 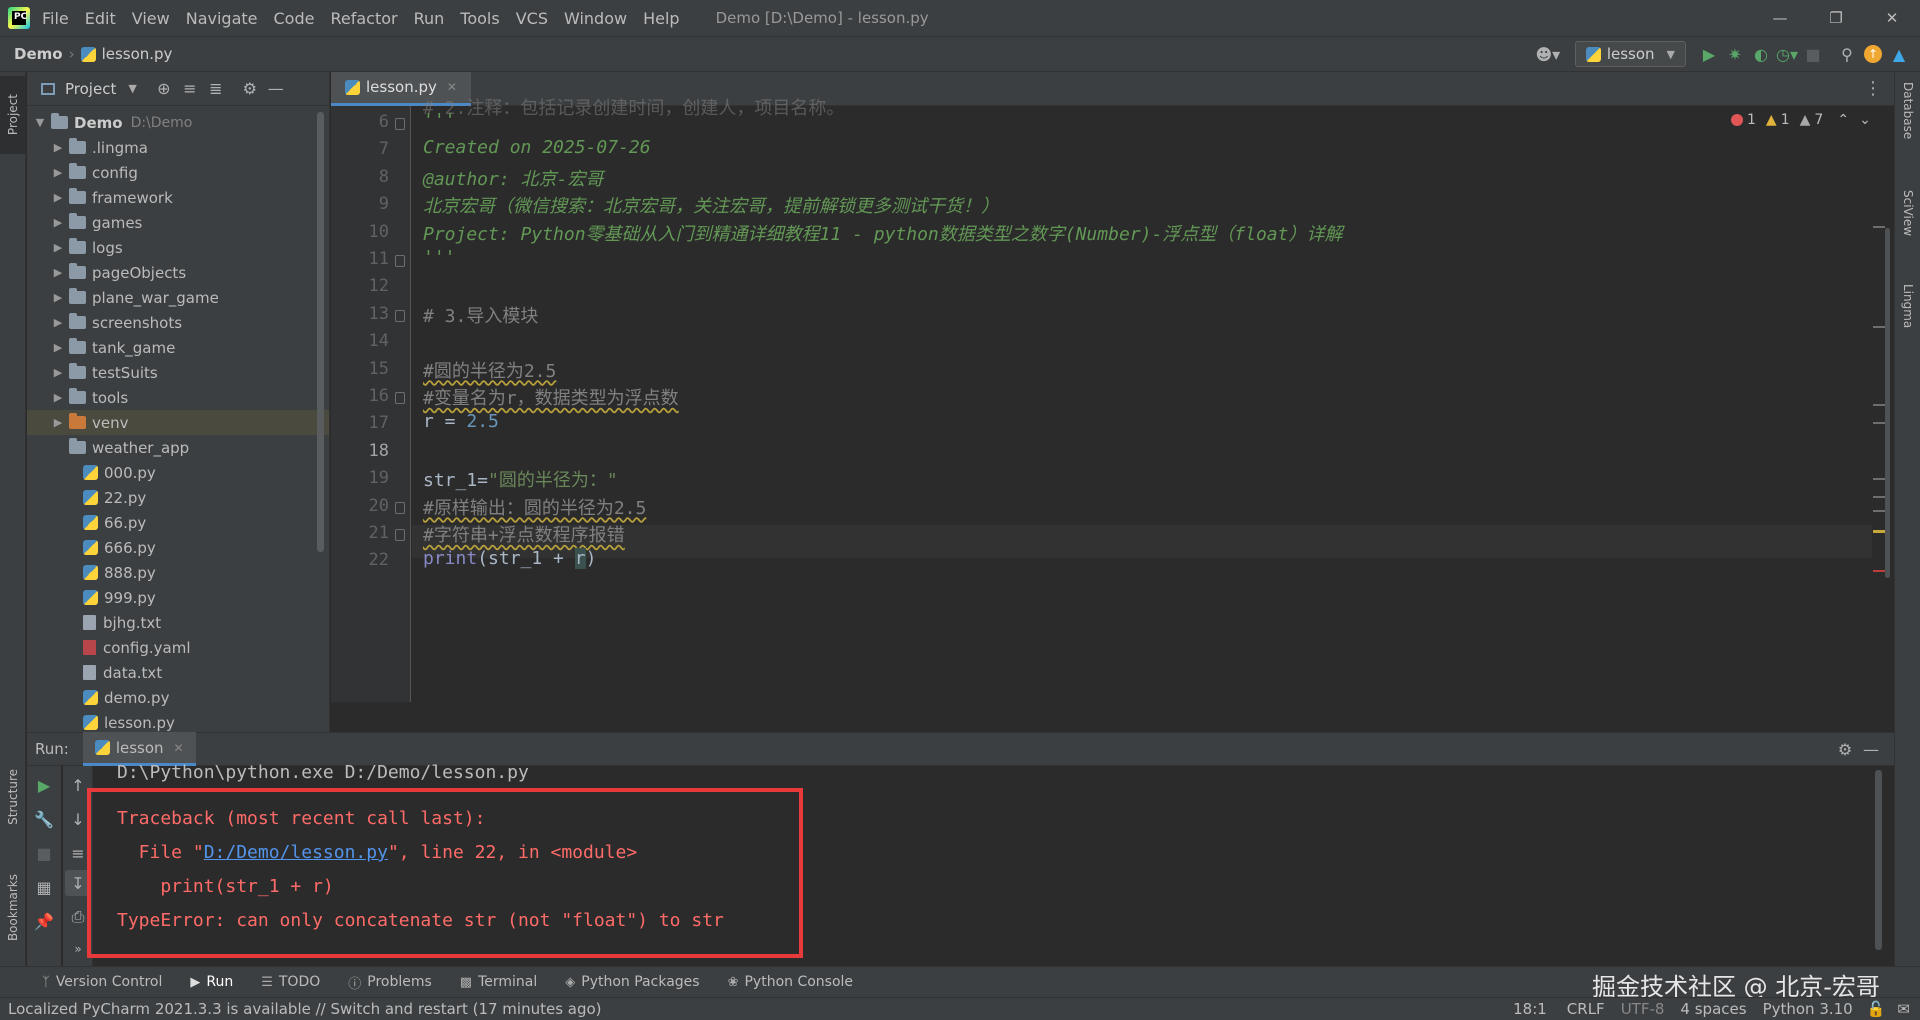 What do you see at coordinates (178, 447) in the screenshot?
I see `tree-folder: weather_app` at bounding box center [178, 447].